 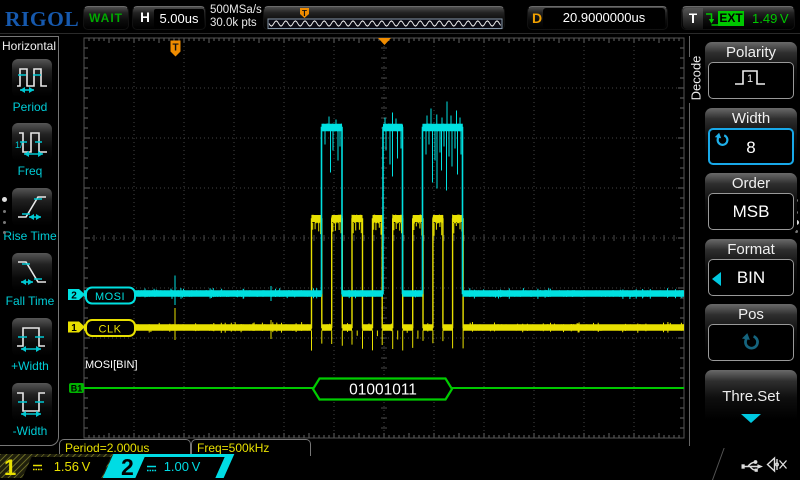 What do you see at coordinates (74, 296) in the screenshot?
I see `svg-text: 2` at bounding box center [74, 296].